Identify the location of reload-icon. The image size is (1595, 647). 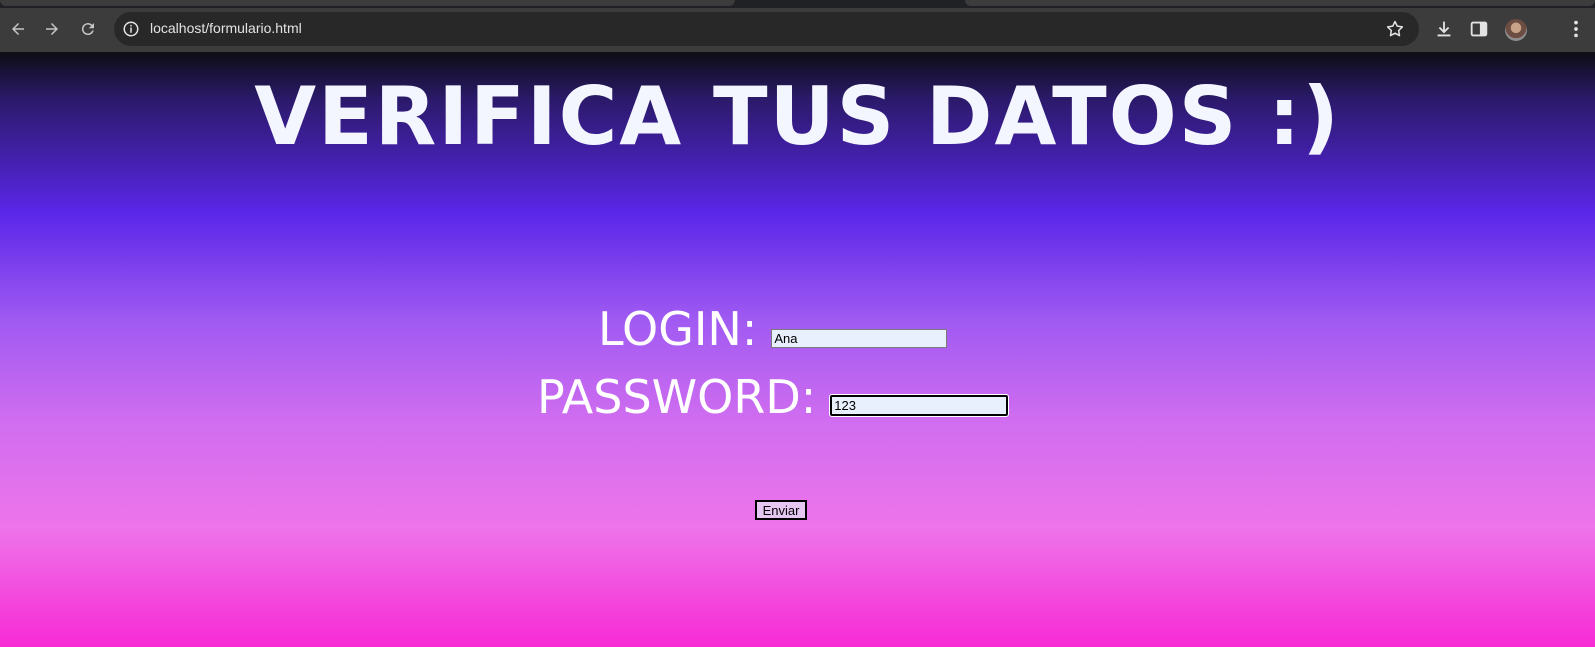
(87, 29).